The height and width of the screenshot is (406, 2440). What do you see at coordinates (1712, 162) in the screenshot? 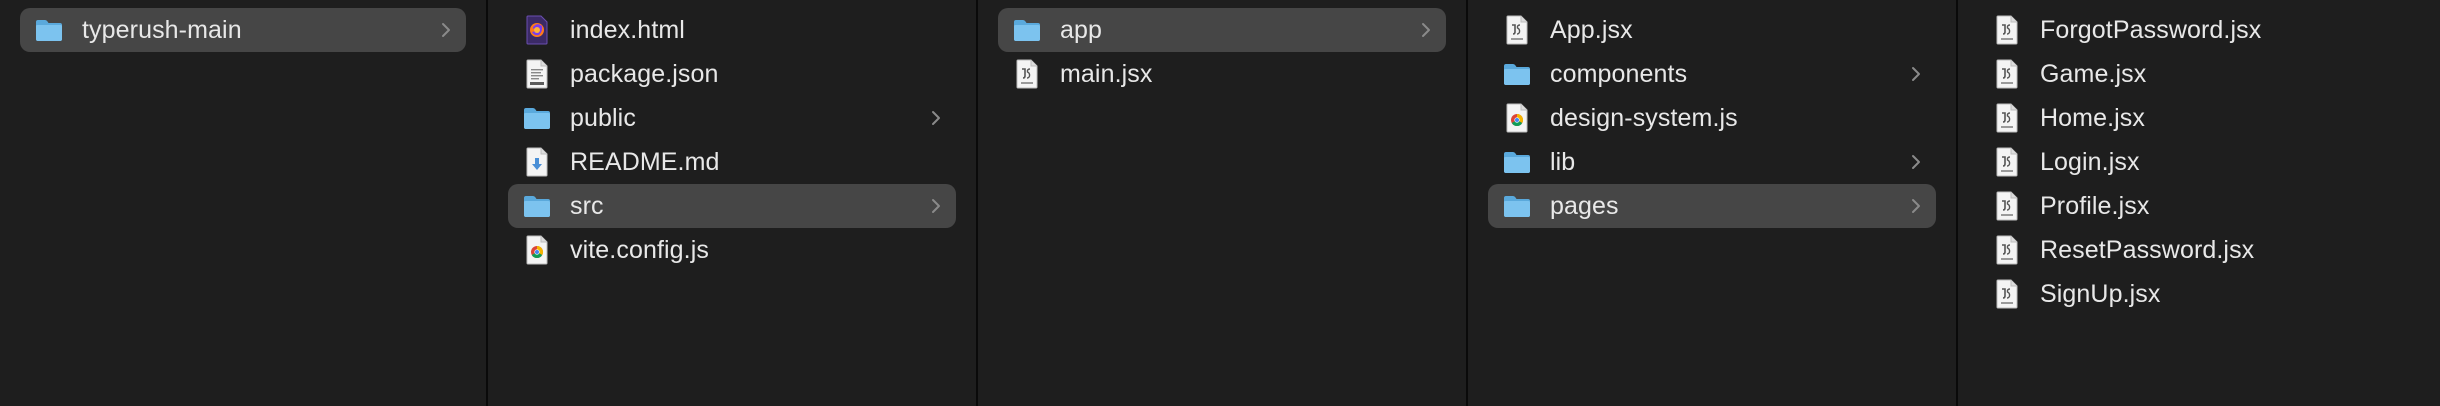
I see `folder-item: lib` at bounding box center [1712, 162].